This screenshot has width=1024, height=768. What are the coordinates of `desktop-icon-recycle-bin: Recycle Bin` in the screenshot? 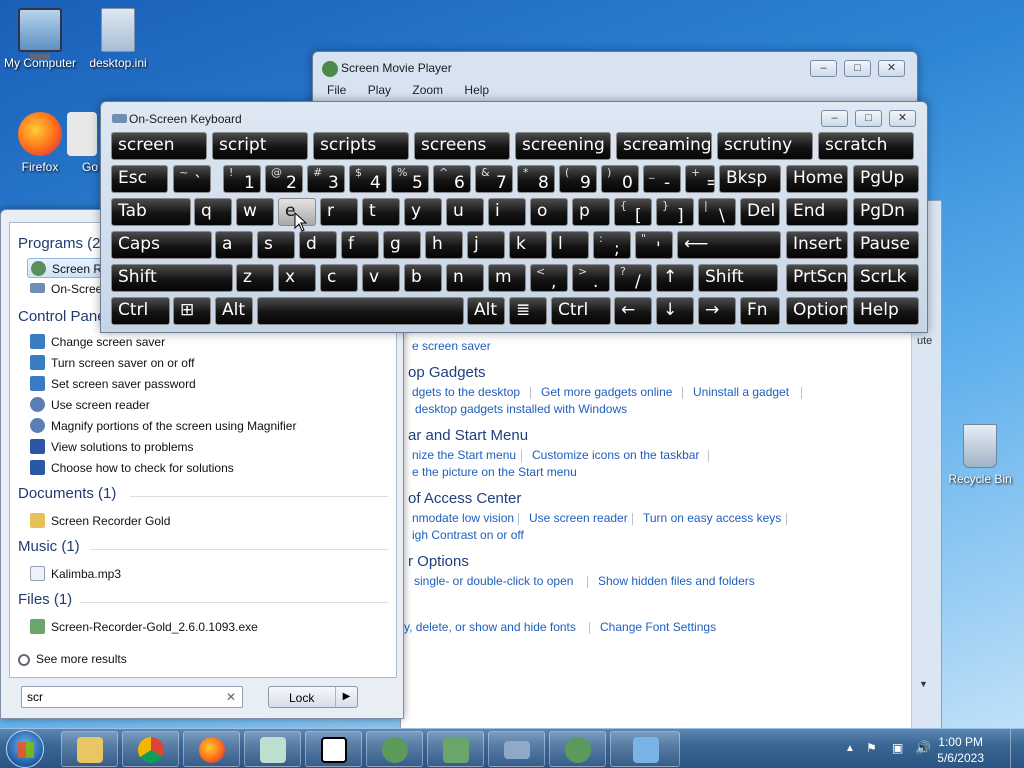 It's located at (980, 455).